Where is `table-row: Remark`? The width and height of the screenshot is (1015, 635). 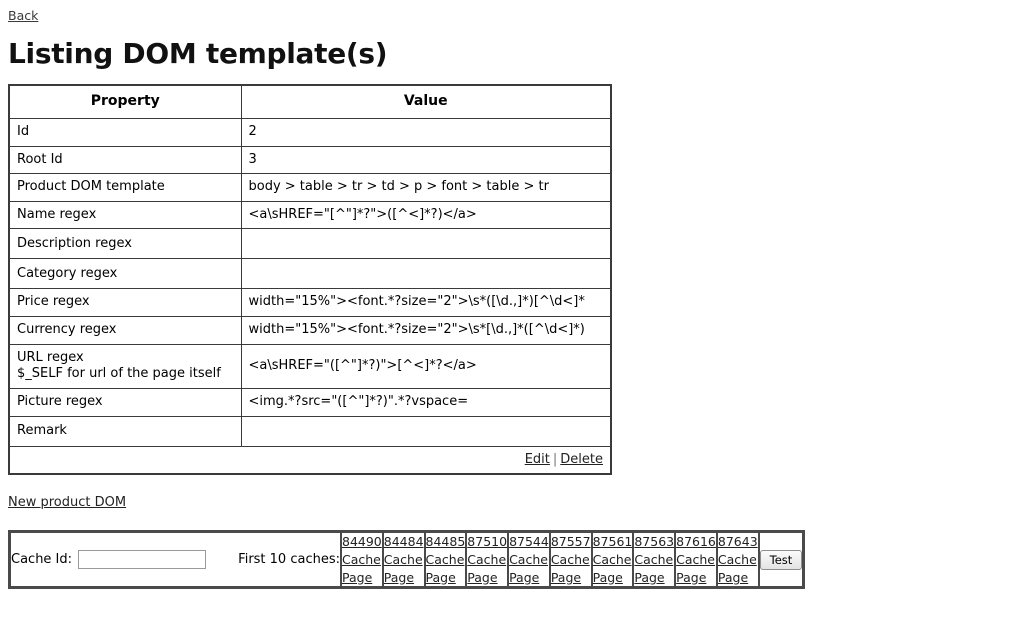 table-row: Remark is located at coordinates (310, 431).